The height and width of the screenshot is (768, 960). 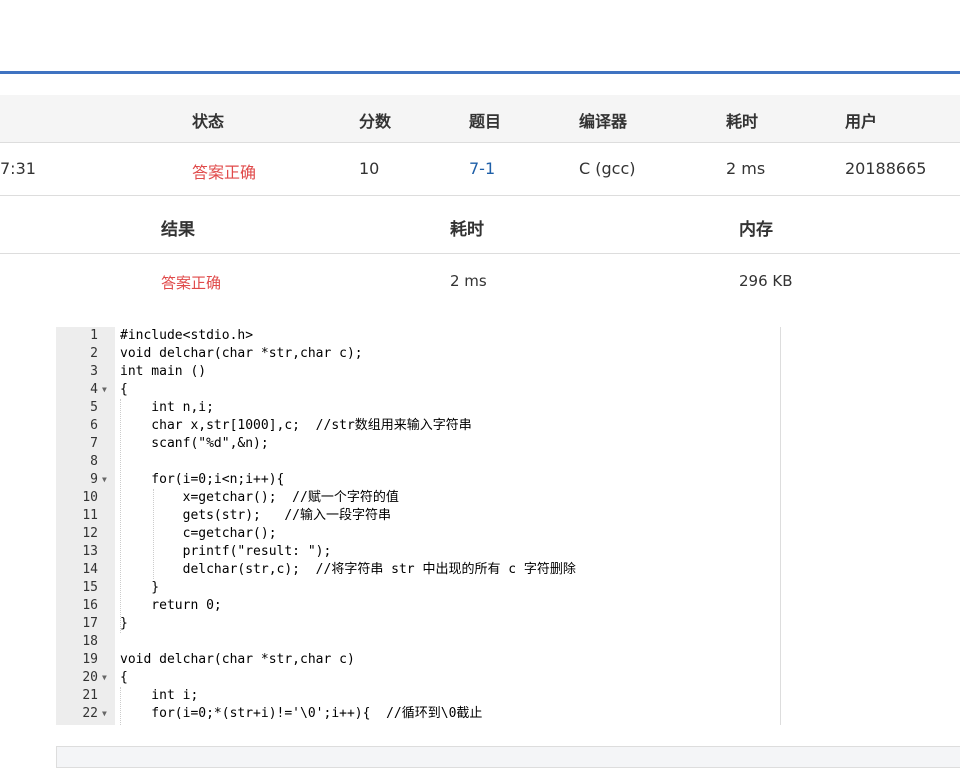 What do you see at coordinates (94, 407) in the screenshot?
I see `line-number: 5` at bounding box center [94, 407].